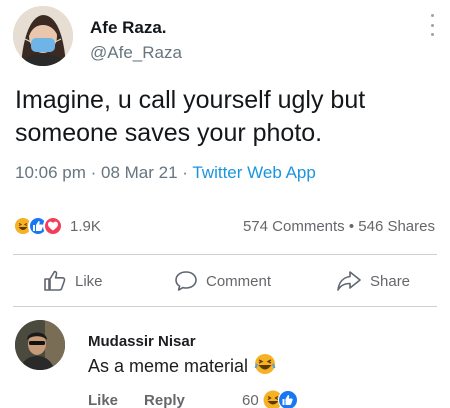 The image size is (450, 408). I want to click on comments-count: 574 Comments, so click(294, 226).